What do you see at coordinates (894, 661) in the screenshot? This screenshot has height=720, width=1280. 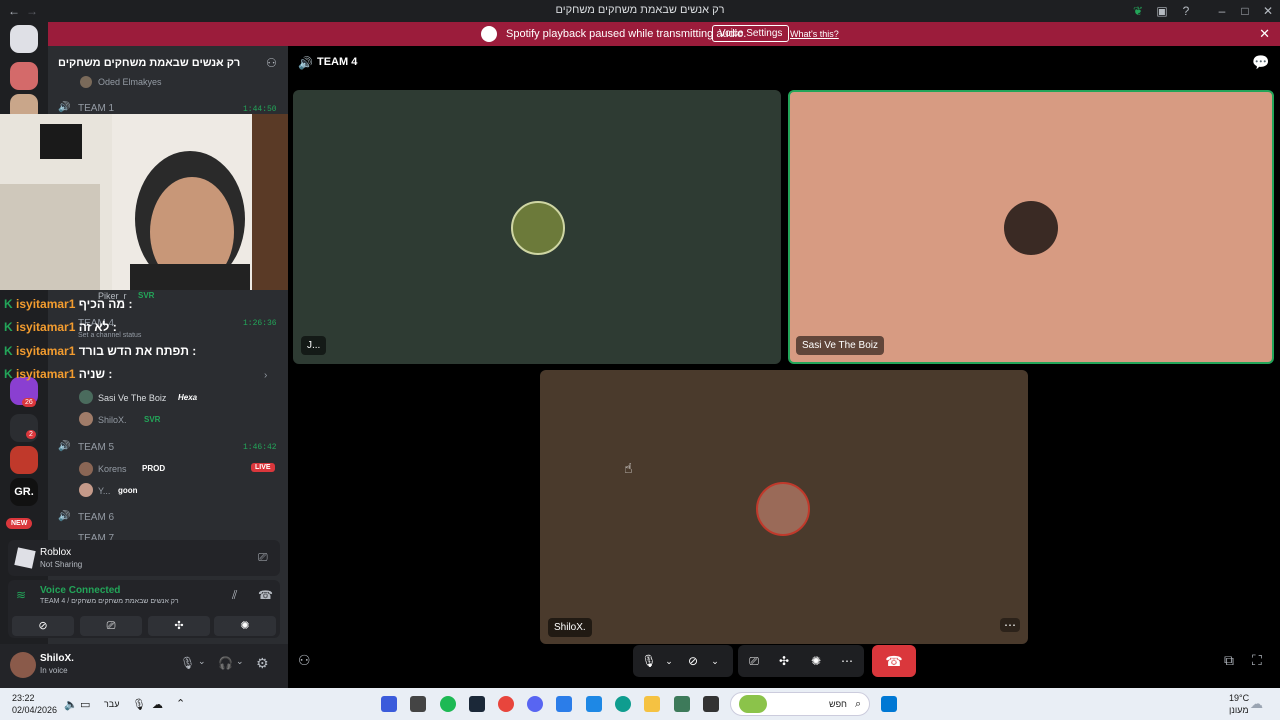 I see `leave-call-button: ☎` at bounding box center [894, 661].